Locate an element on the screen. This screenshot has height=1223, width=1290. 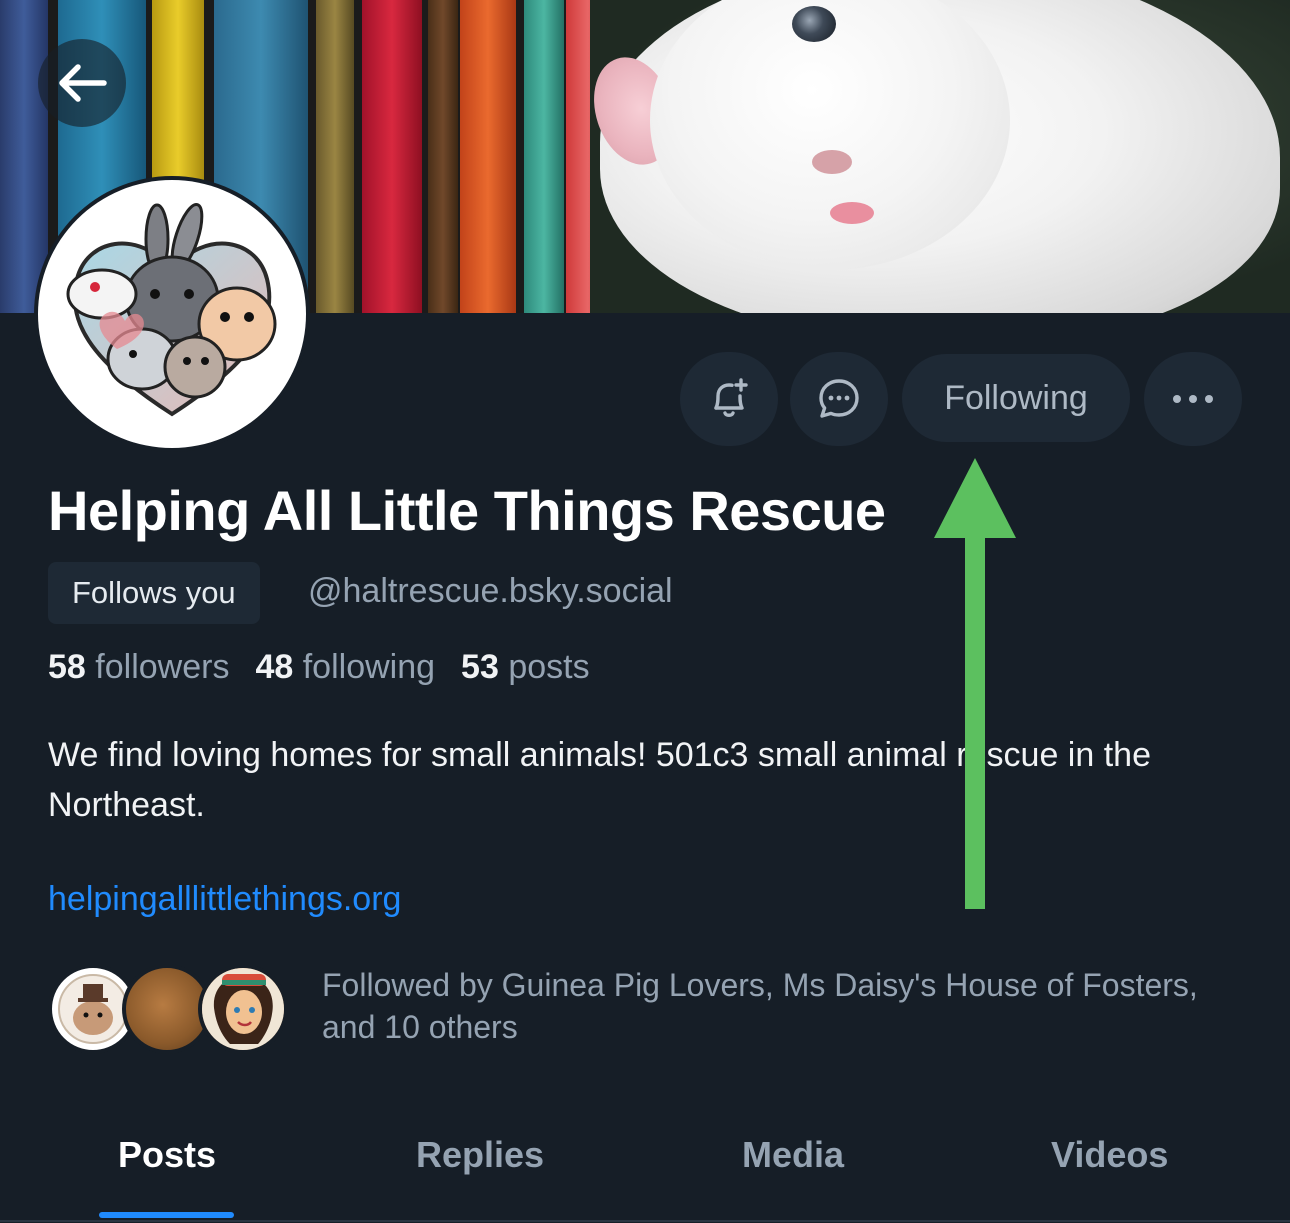
bell-plus-icon is located at coordinates (731, 397).